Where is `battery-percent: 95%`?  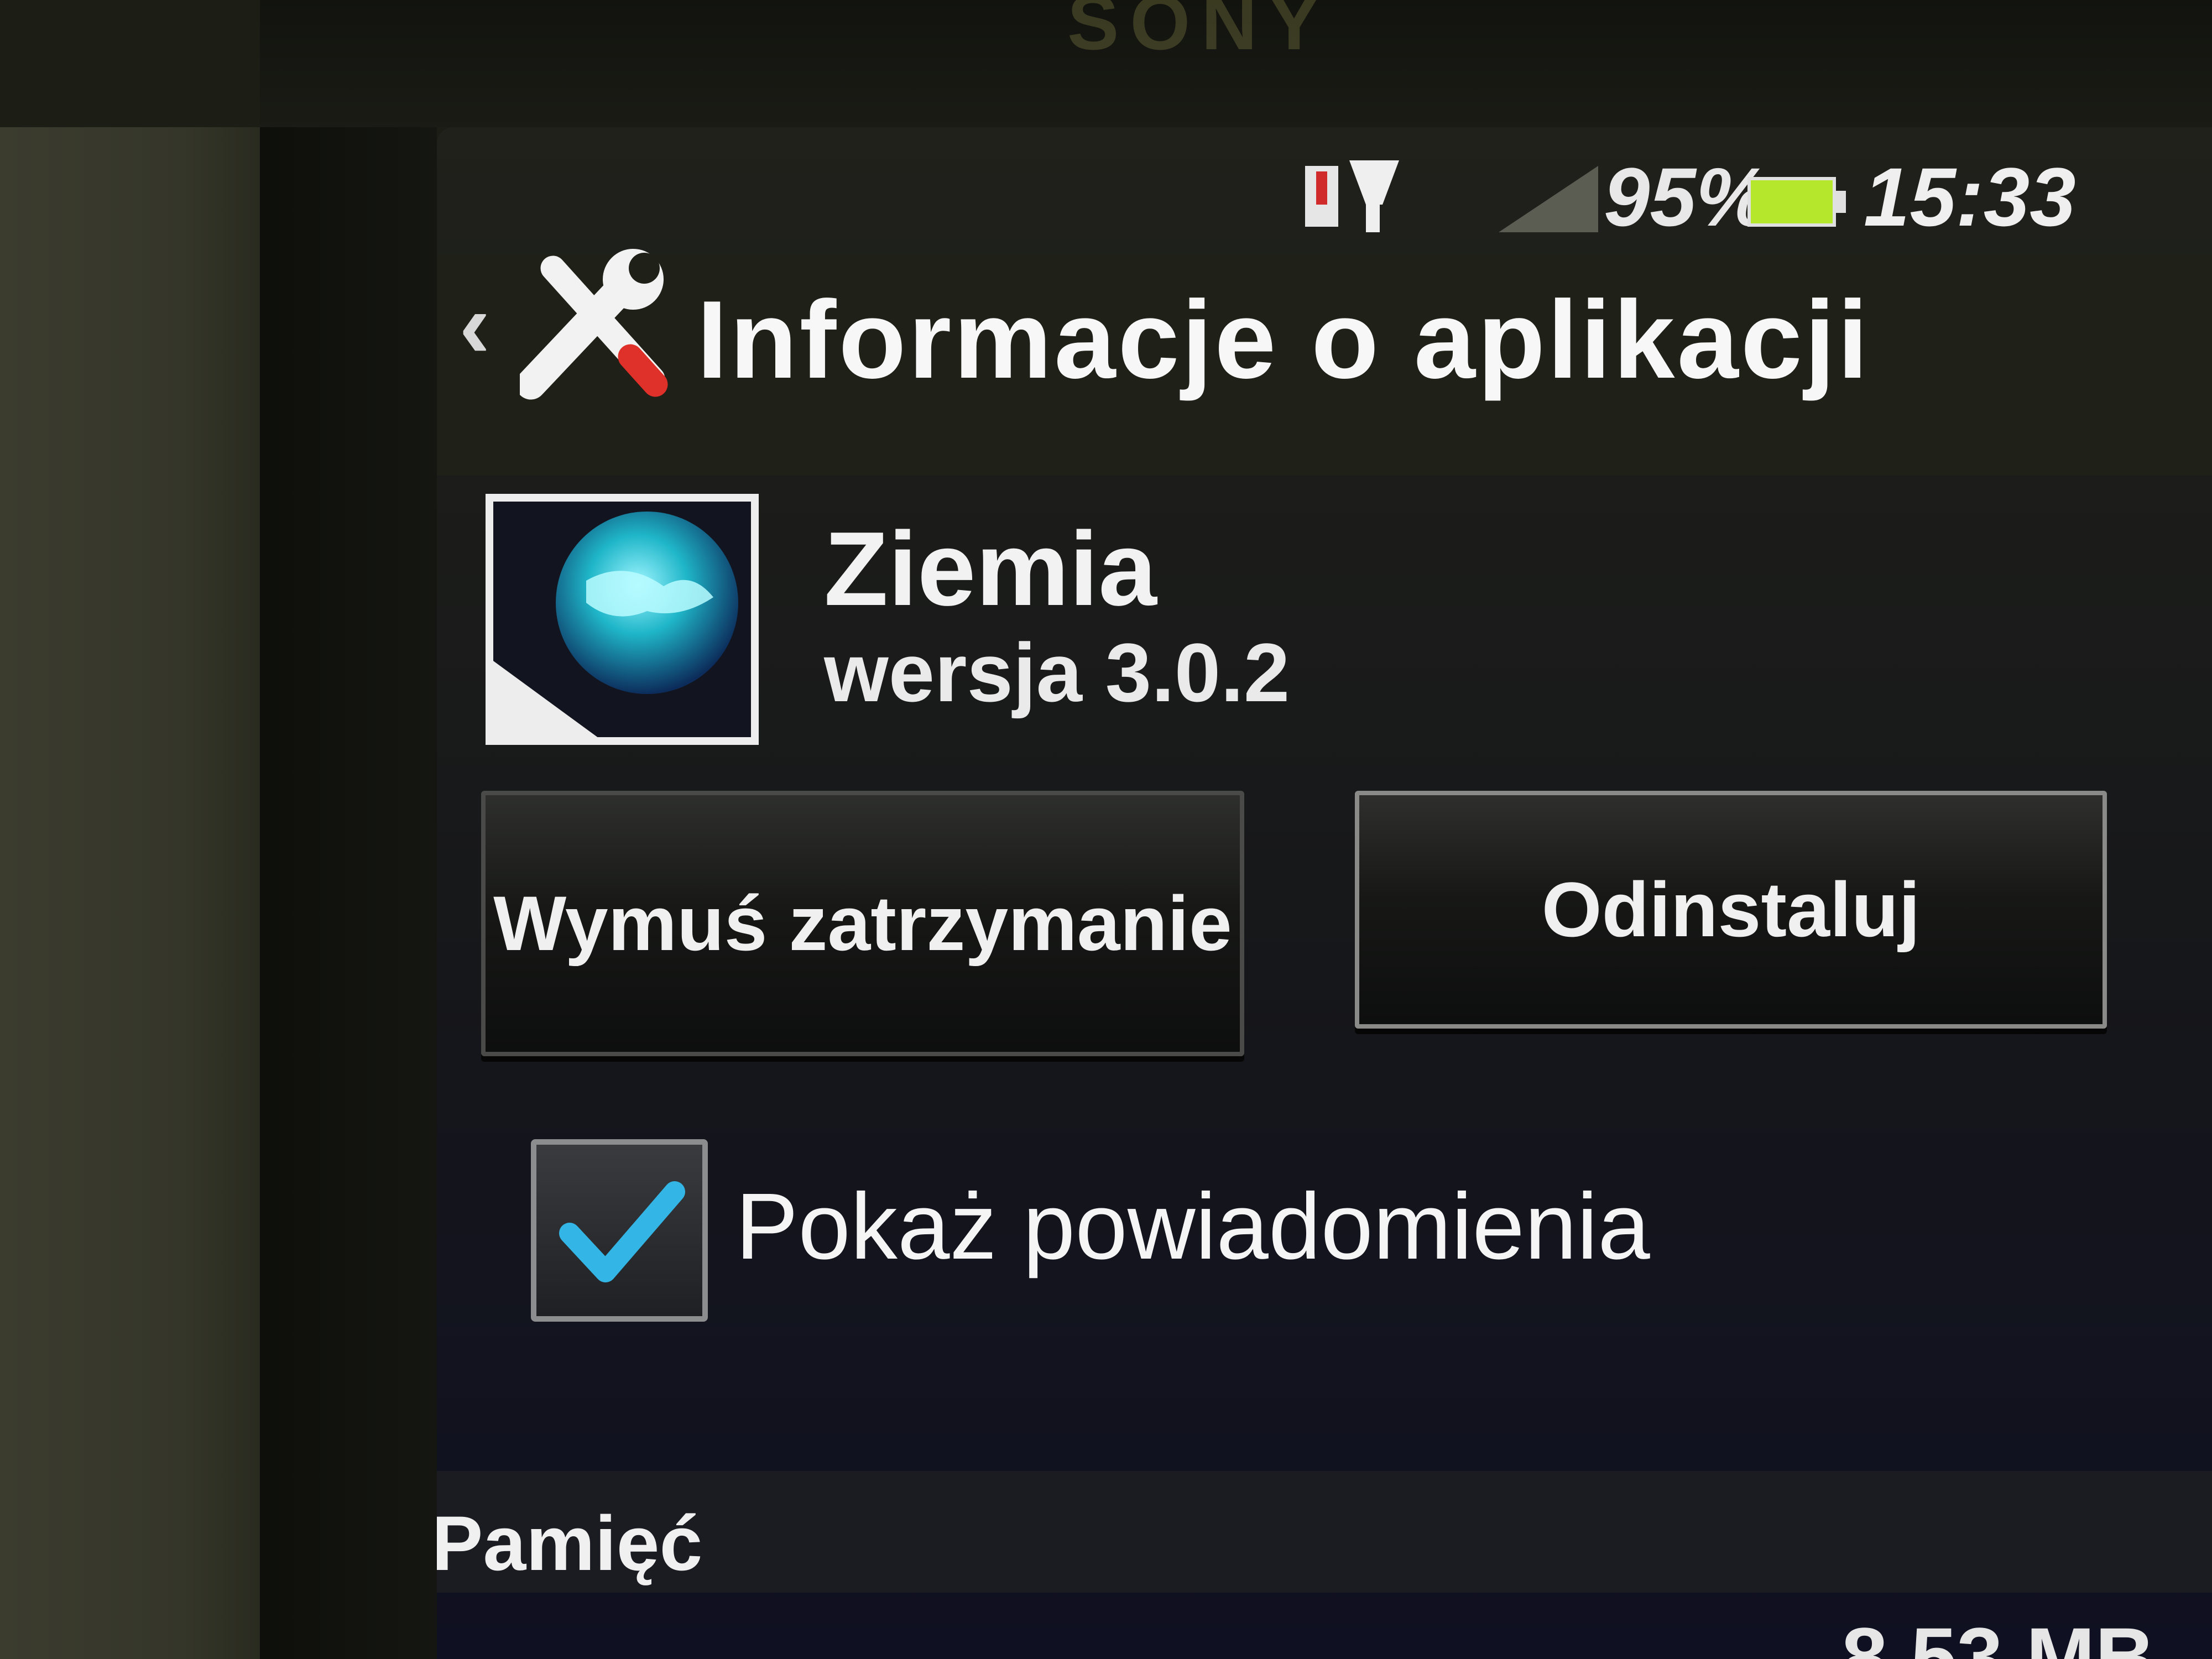 battery-percent: 95% is located at coordinates (1687, 197).